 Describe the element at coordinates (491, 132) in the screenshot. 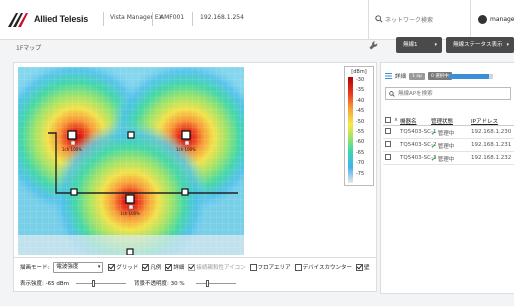

I see `row-ip: 192.168.1.230` at that location.